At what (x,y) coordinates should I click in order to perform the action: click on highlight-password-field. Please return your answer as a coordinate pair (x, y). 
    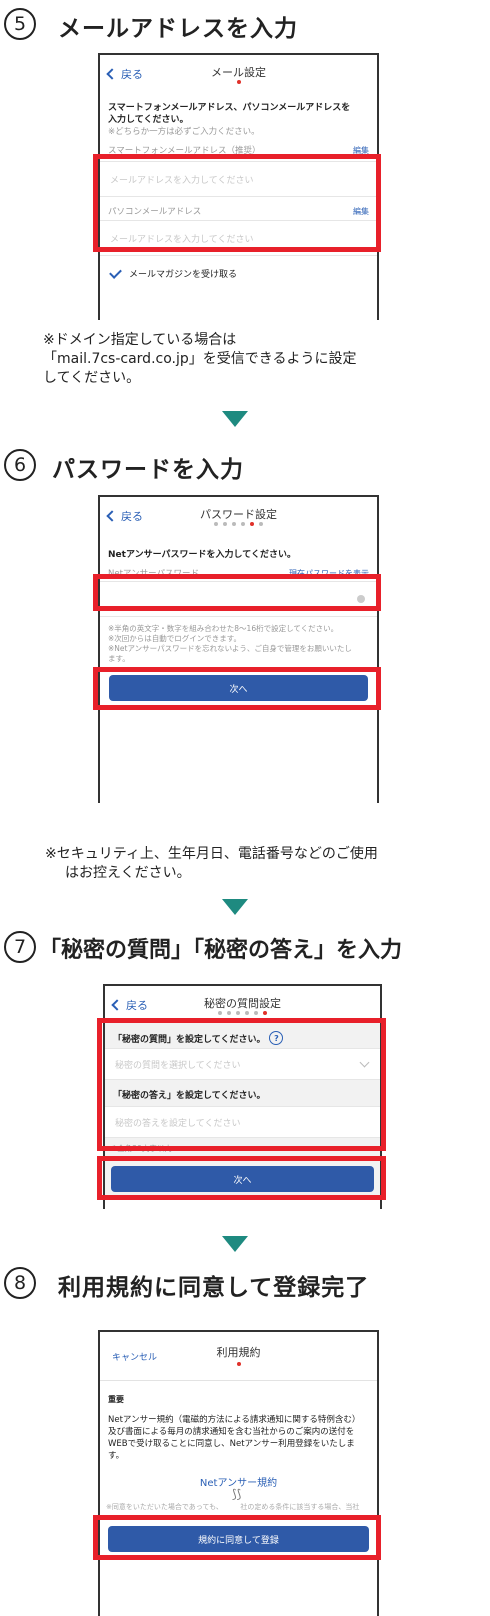
    Looking at the image, I should click on (237, 592).